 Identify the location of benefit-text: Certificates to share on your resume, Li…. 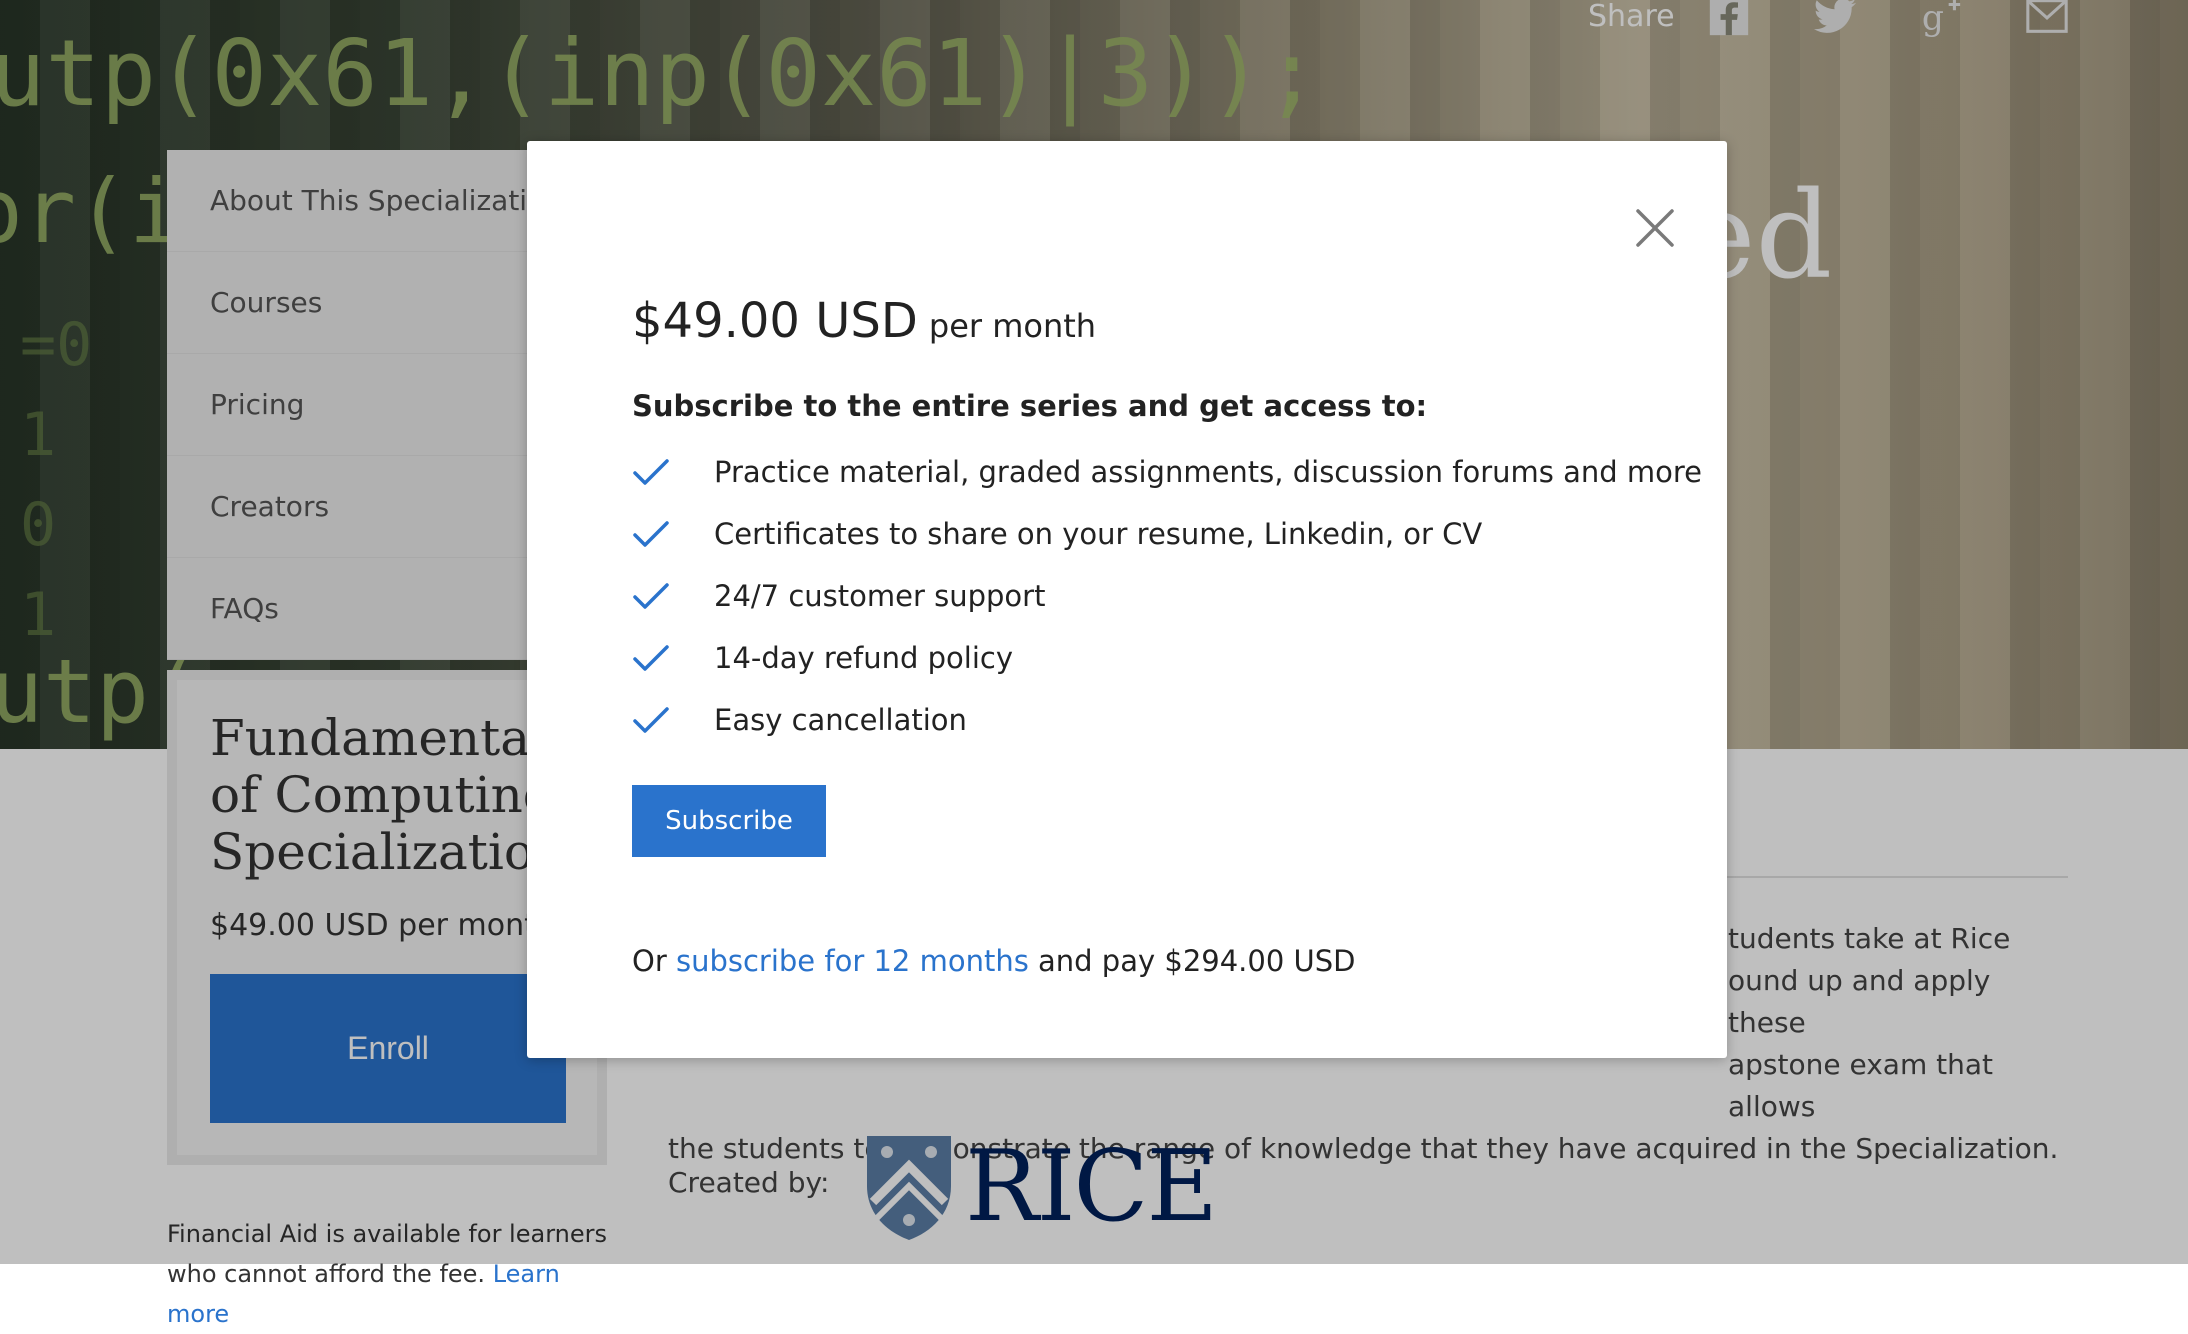
(1098, 534).